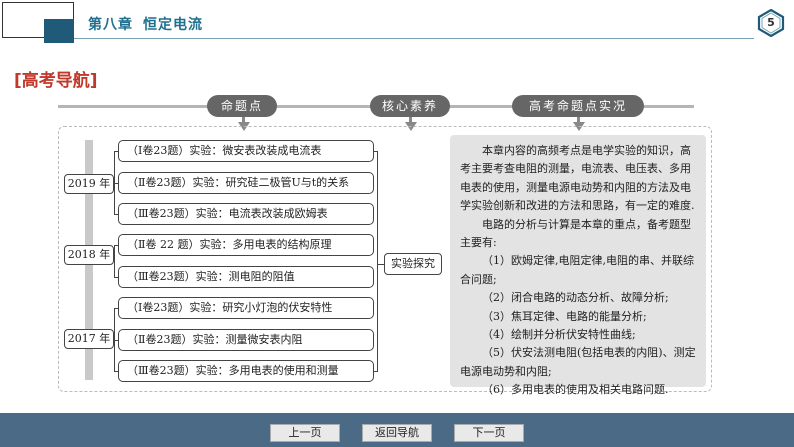 This screenshot has width=794, height=447. Describe the element at coordinates (414, 38) in the screenshot. I see `header-rule` at that location.